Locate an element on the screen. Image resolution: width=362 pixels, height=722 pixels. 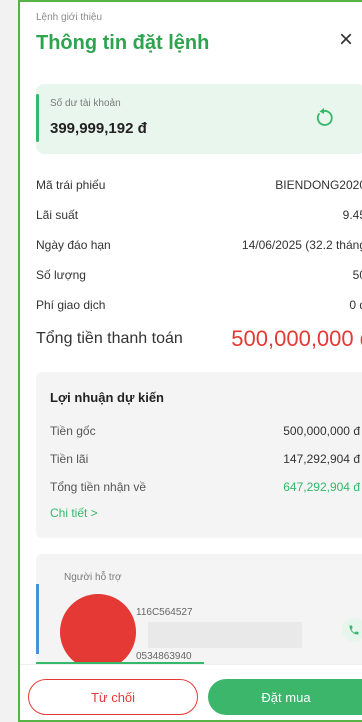
info-label: Ngày đáo hạn is located at coordinates (73, 245).